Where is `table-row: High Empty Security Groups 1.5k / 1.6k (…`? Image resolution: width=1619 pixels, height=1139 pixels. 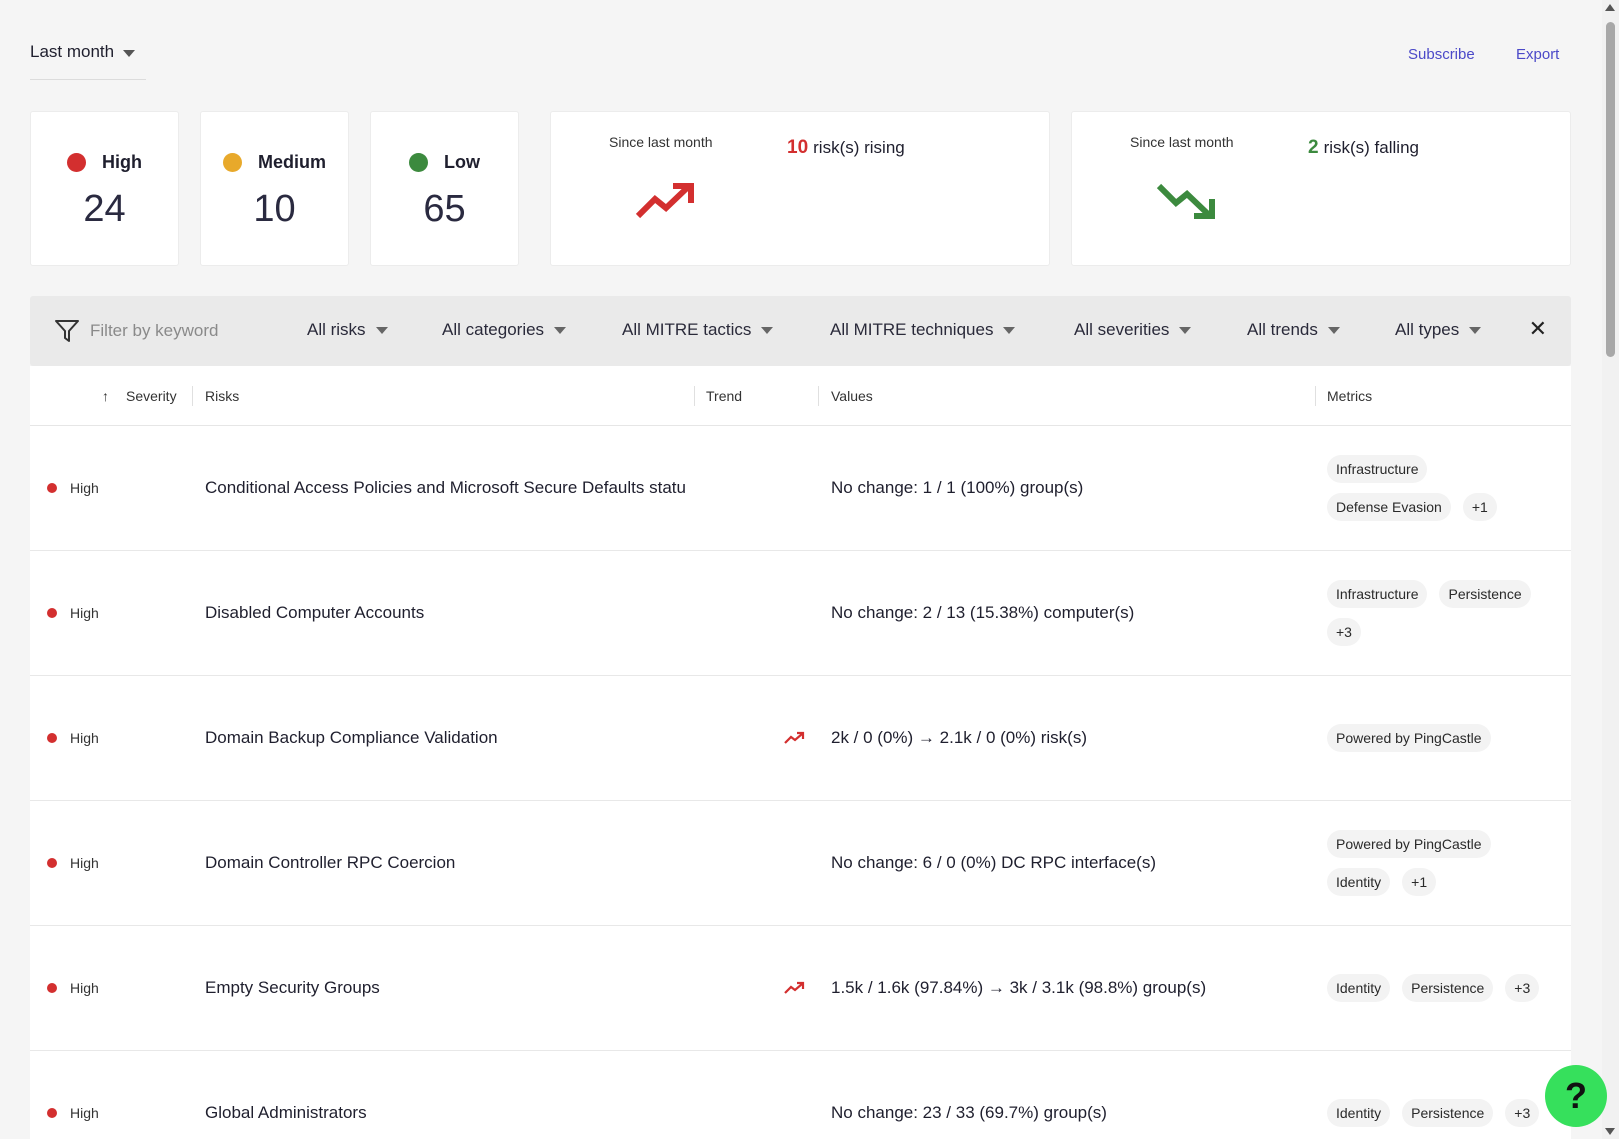
table-row: High Empty Security Groups 1.5k / 1.6k (… is located at coordinates (800, 988).